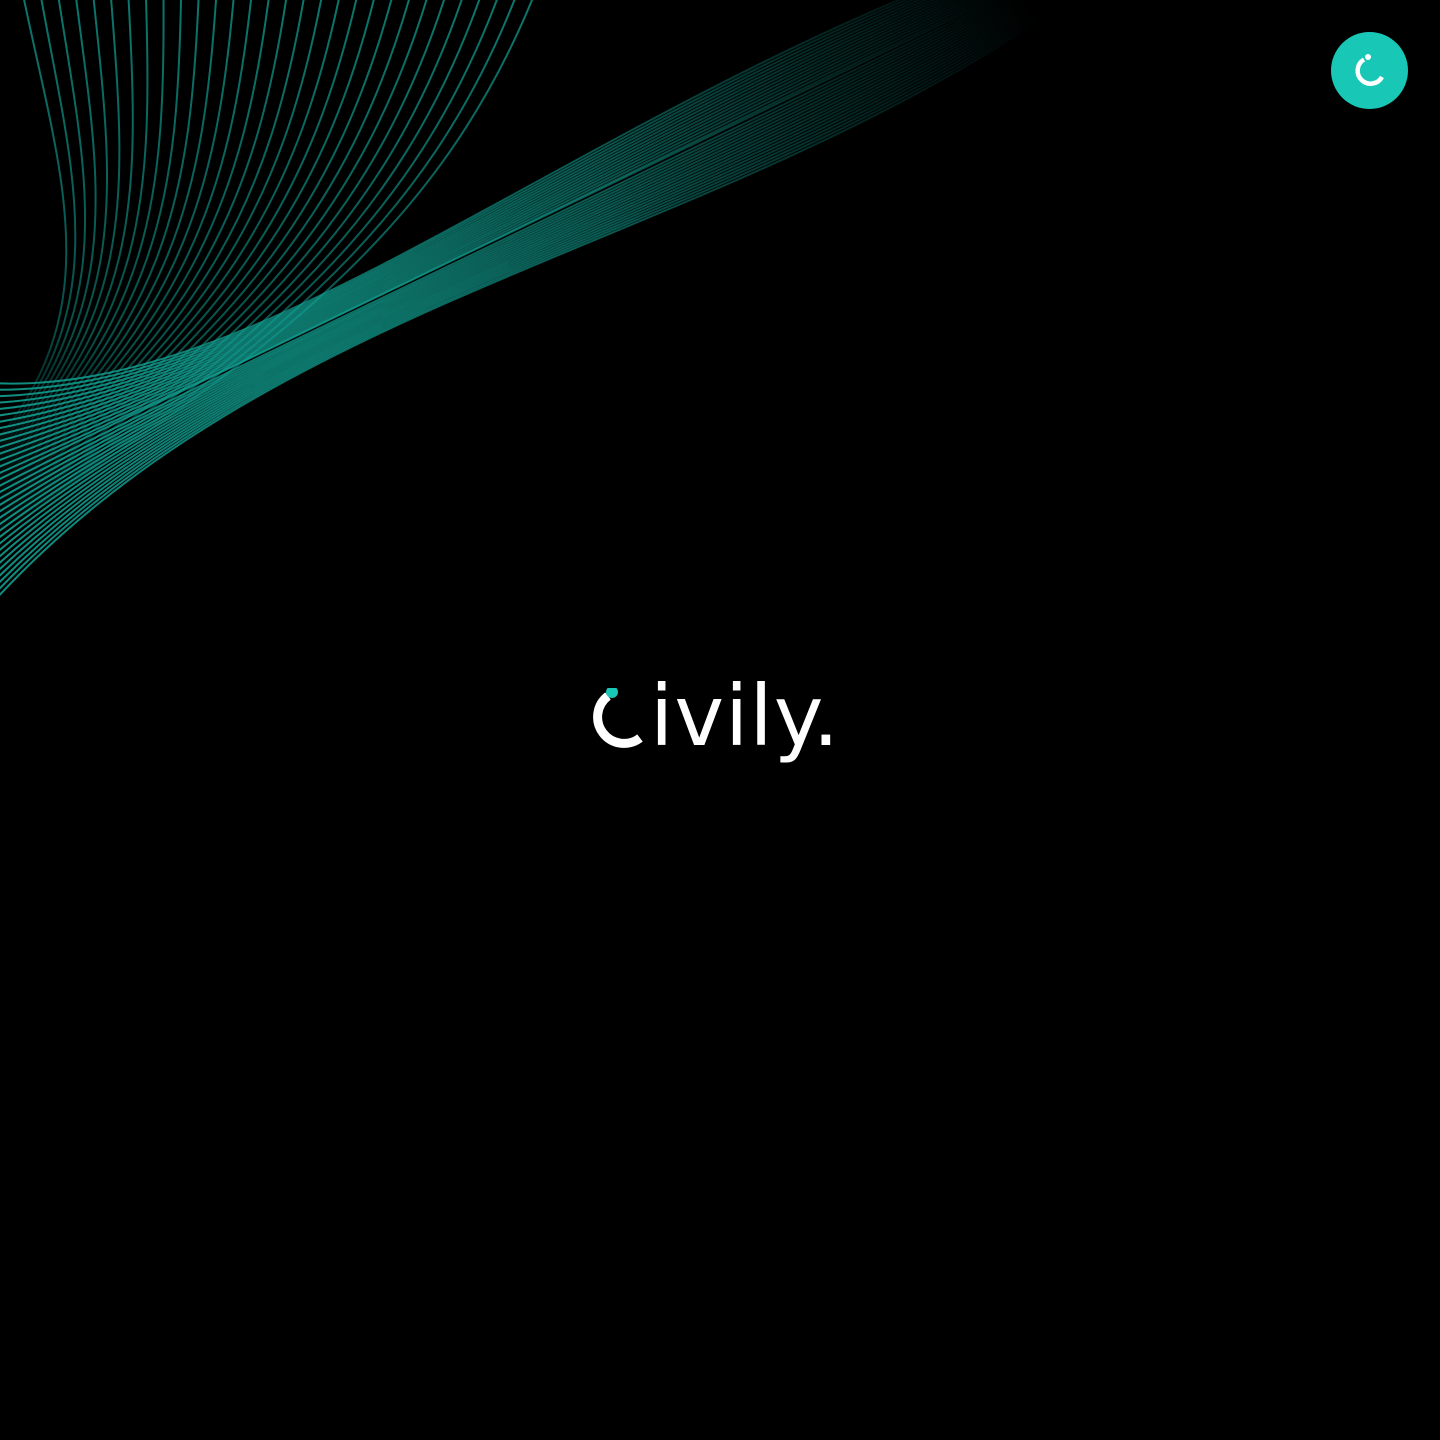 This screenshot has height=1440, width=1440. I want to click on civily-badge-button, so click(1369, 70).